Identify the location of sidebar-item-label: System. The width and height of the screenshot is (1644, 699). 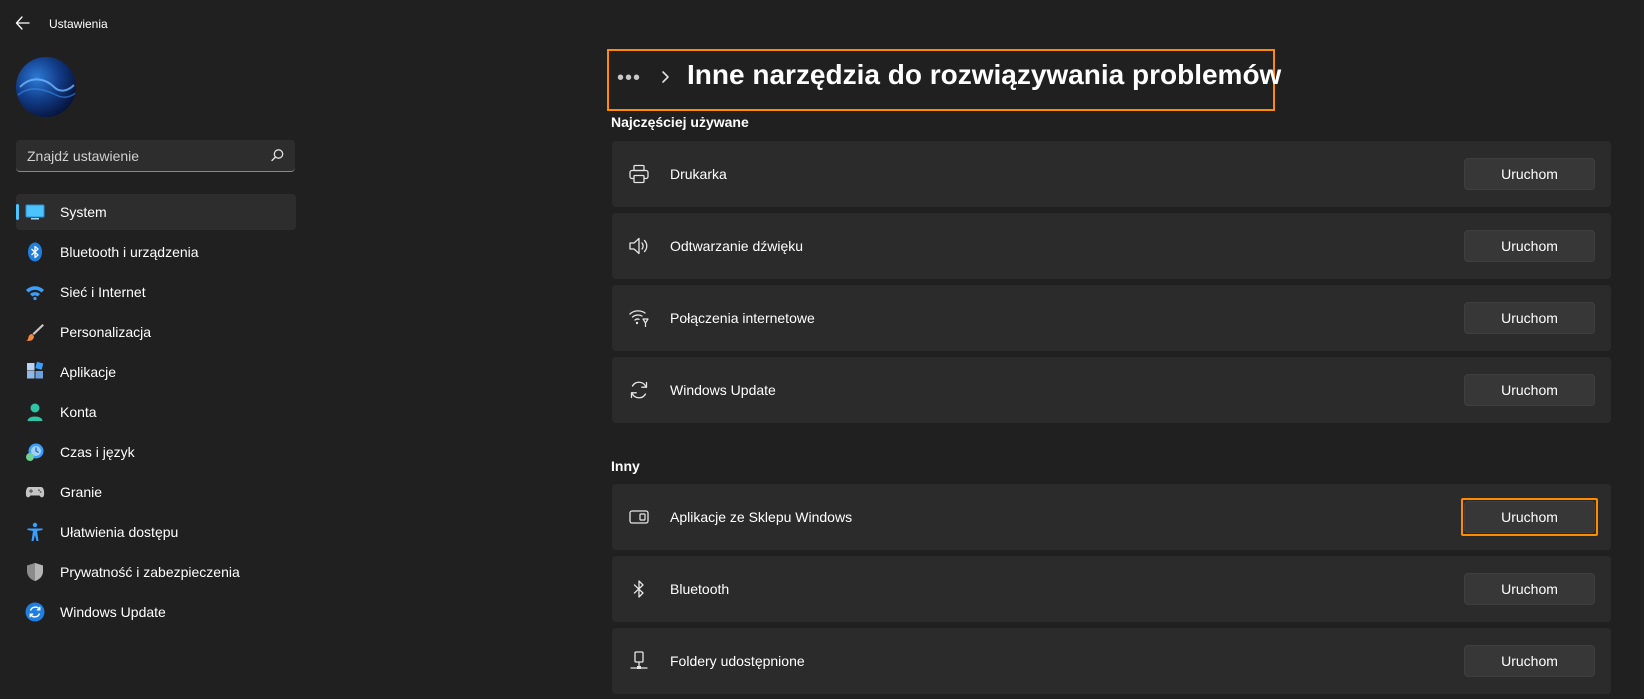
(83, 212).